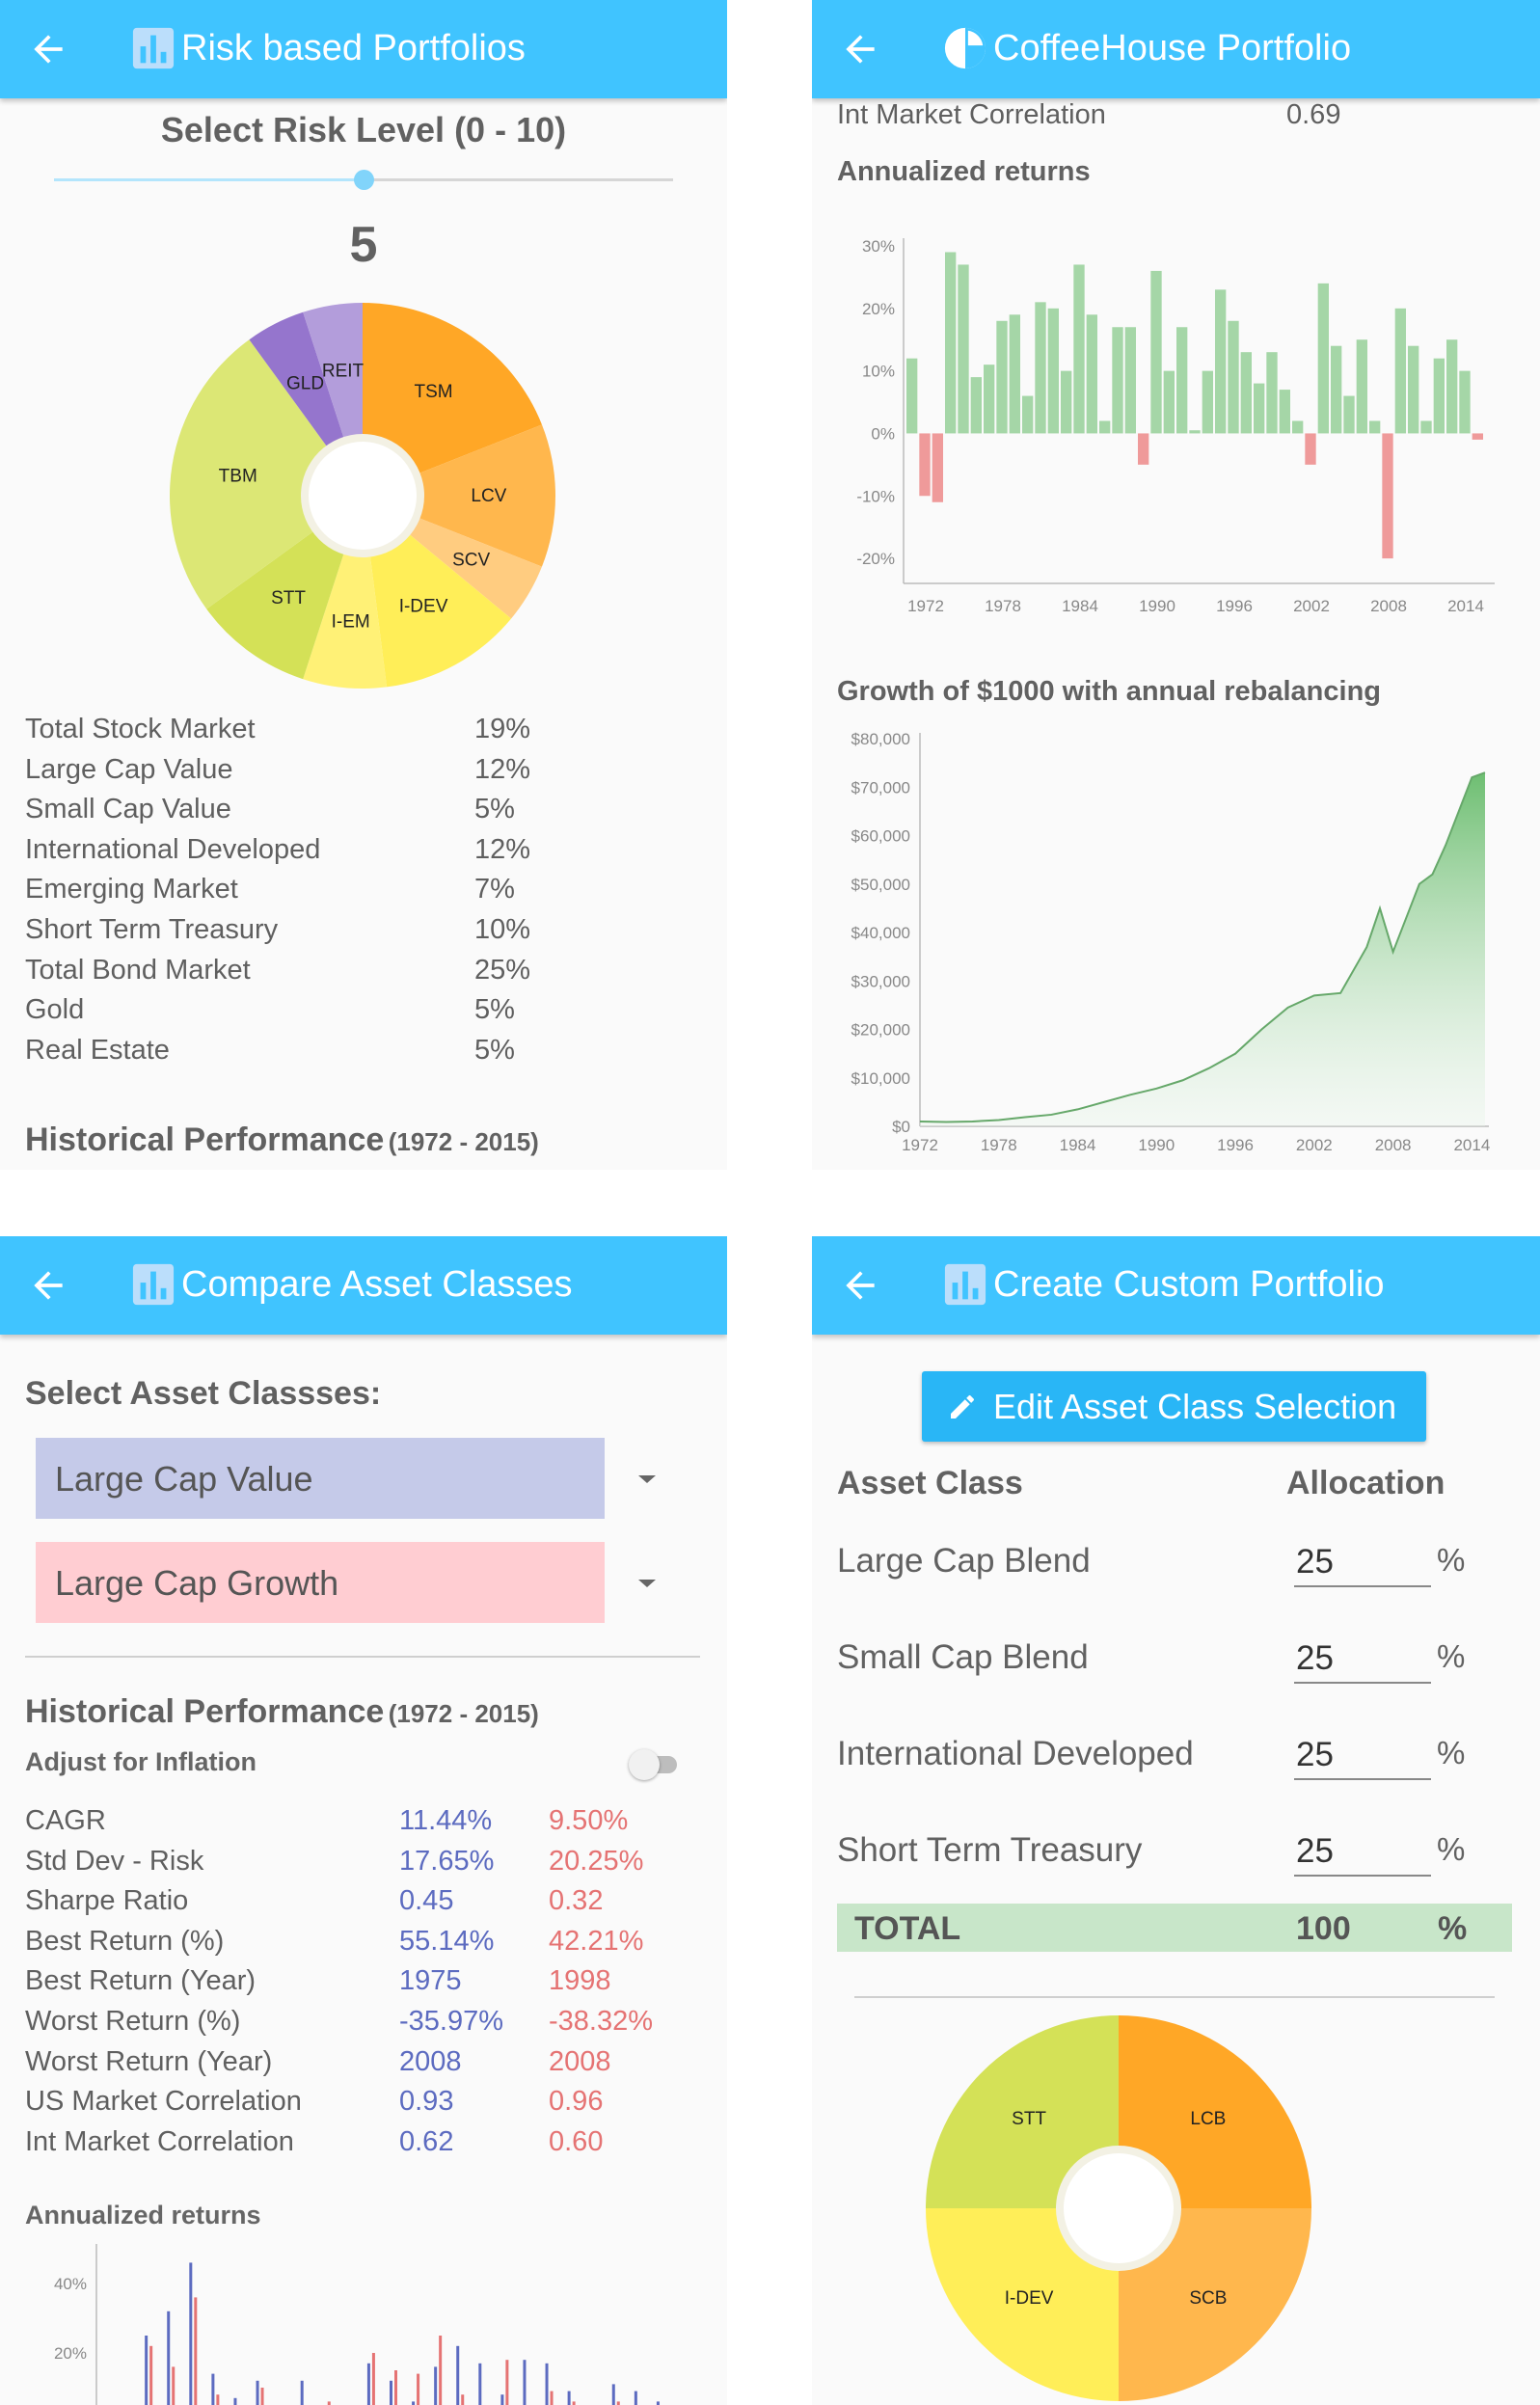 This screenshot has width=1540, height=2405. What do you see at coordinates (1208, 2298) in the screenshot?
I see `pie-slice-label: SCB` at bounding box center [1208, 2298].